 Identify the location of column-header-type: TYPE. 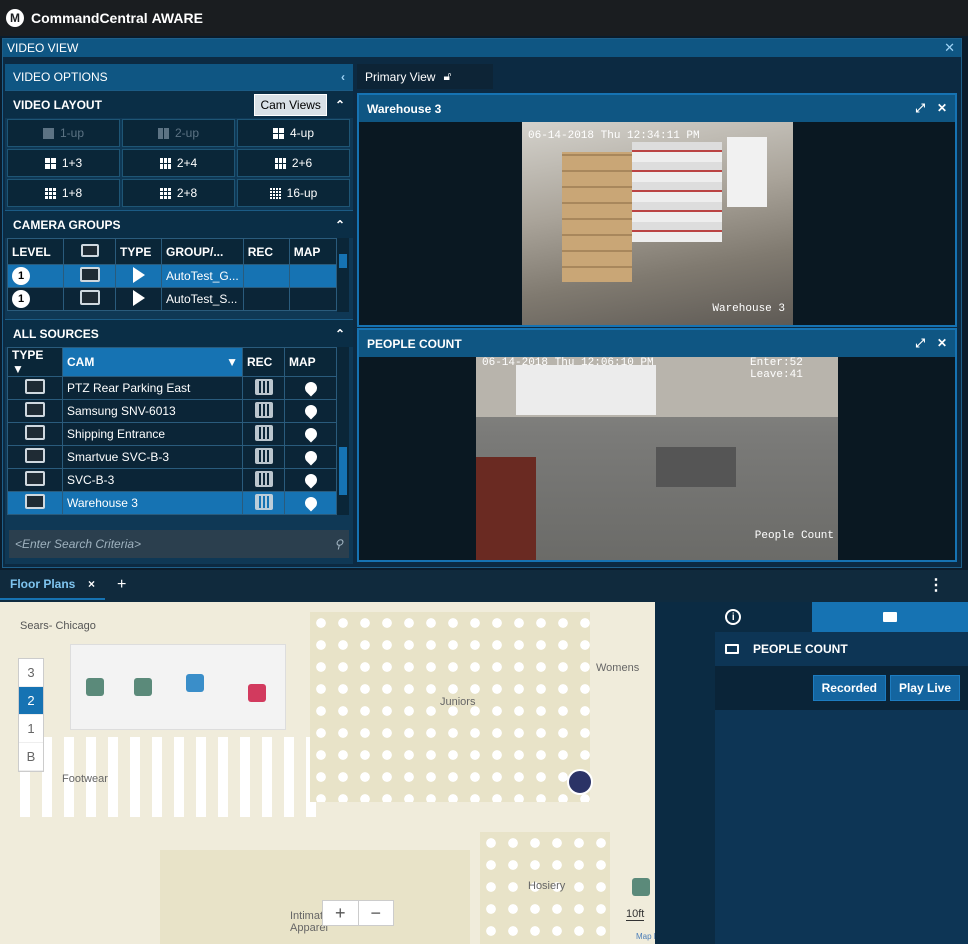
(138, 251).